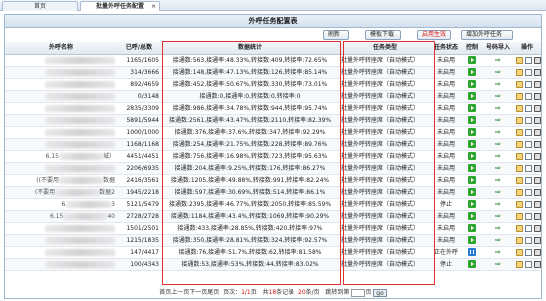  What do you see at coordinates (434, 35) in the screenshot?
I see `enable-button: 启用生效` at bounding box center [434, 35].